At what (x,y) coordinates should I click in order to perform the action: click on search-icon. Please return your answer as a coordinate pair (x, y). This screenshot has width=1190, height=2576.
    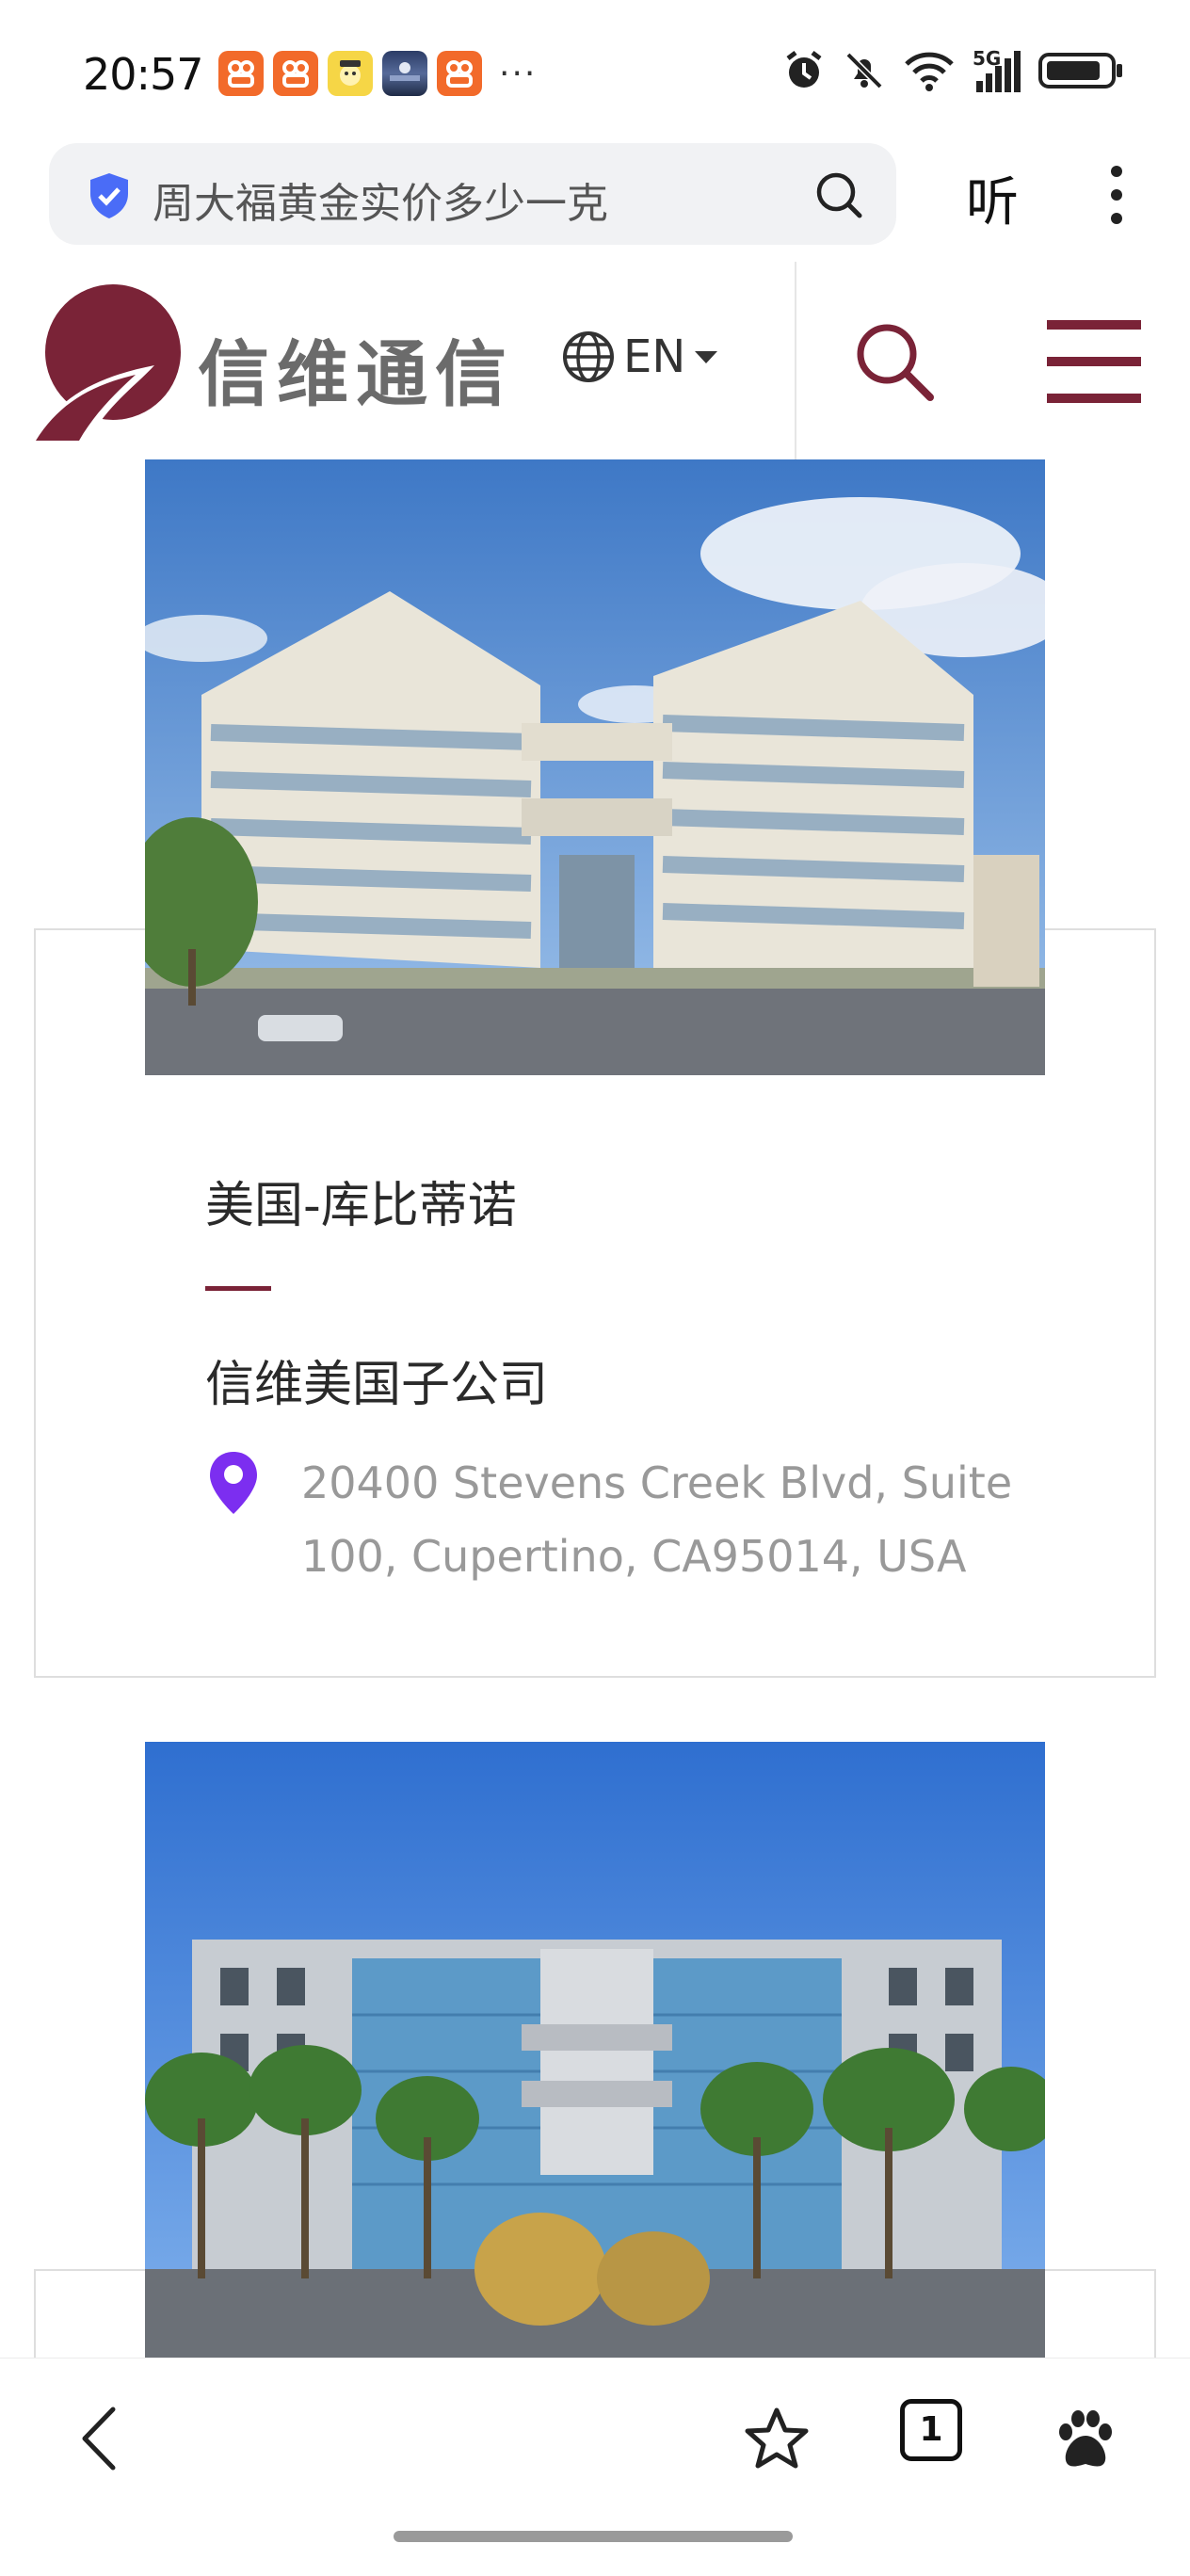
    Looking at the image, I should click on (838, 194).